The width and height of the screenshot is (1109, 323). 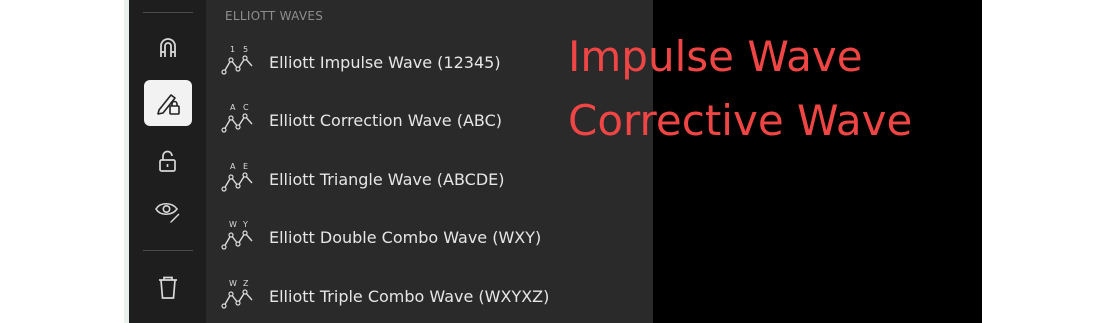 What do you see at coordinates (245, 224) in the screenshot?
I see `icon-end-label: Y` at bounding box center [245, 224].